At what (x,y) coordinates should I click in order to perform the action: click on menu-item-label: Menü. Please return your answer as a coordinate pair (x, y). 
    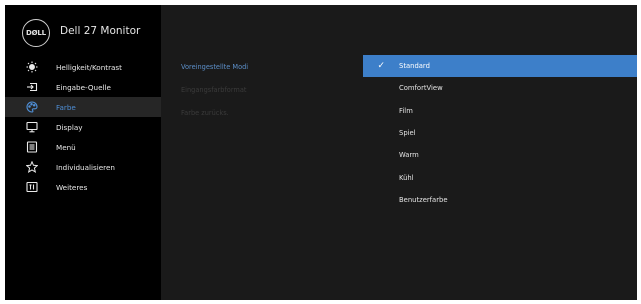
    Looking at the image, I should click on (66, 147).